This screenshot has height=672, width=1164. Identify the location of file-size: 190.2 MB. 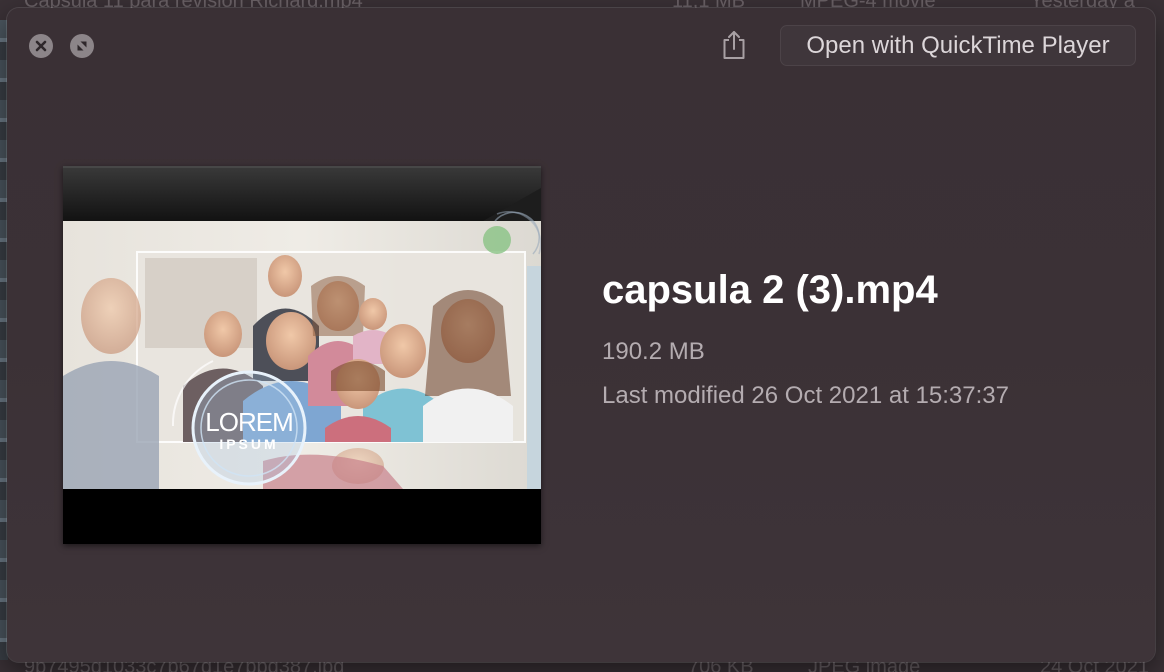
(653, 351).